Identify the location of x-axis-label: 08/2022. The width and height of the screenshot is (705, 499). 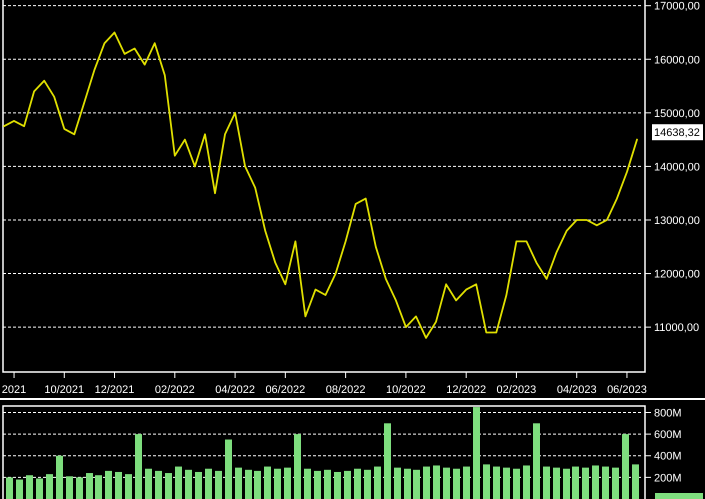
(346, 390).